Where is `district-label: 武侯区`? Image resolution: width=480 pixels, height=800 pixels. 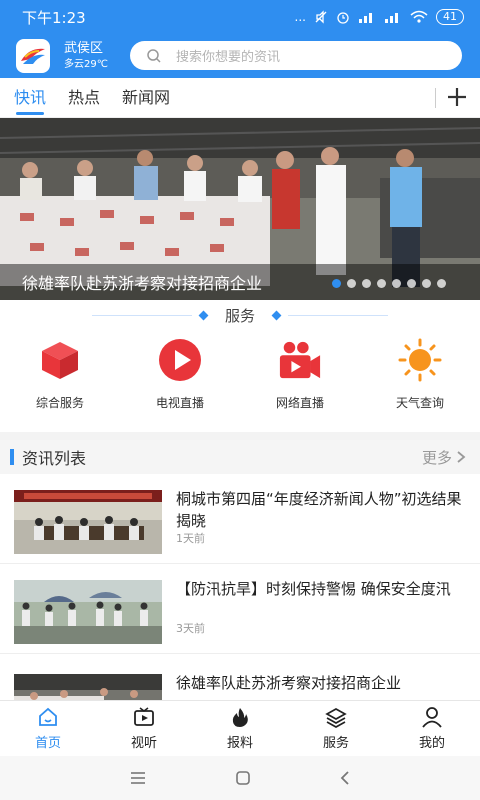 district-label: 武侯区 is located at coordinates (84, 49).